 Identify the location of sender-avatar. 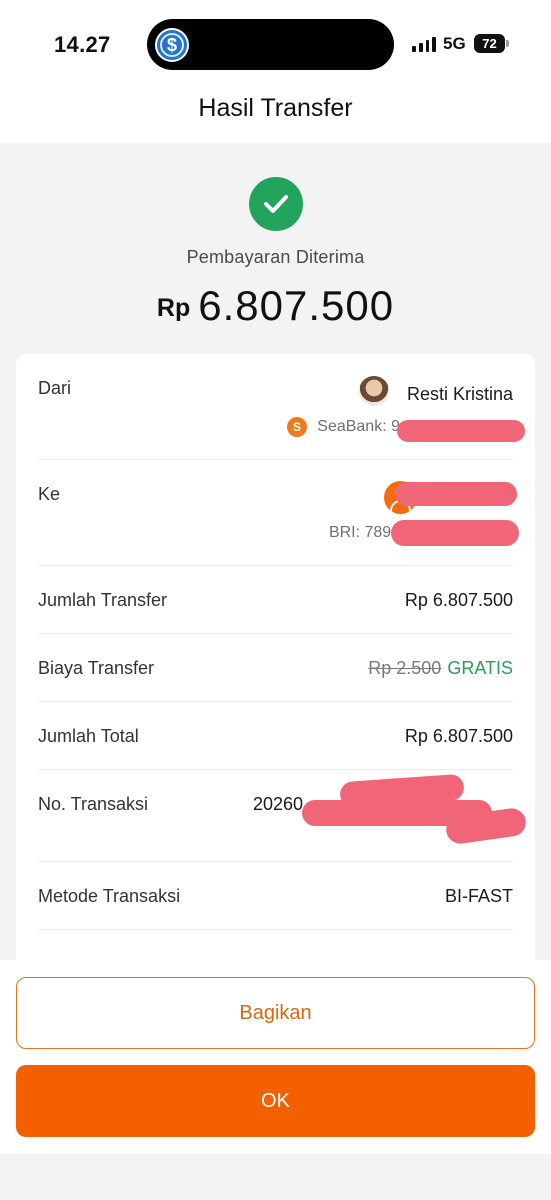
(374, 391).